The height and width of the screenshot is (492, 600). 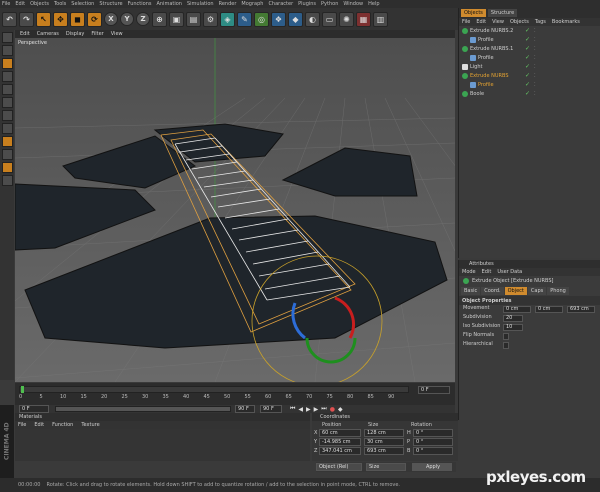 I want to click on position-z-field: 347.041 cm, so click(x=340, y=451).